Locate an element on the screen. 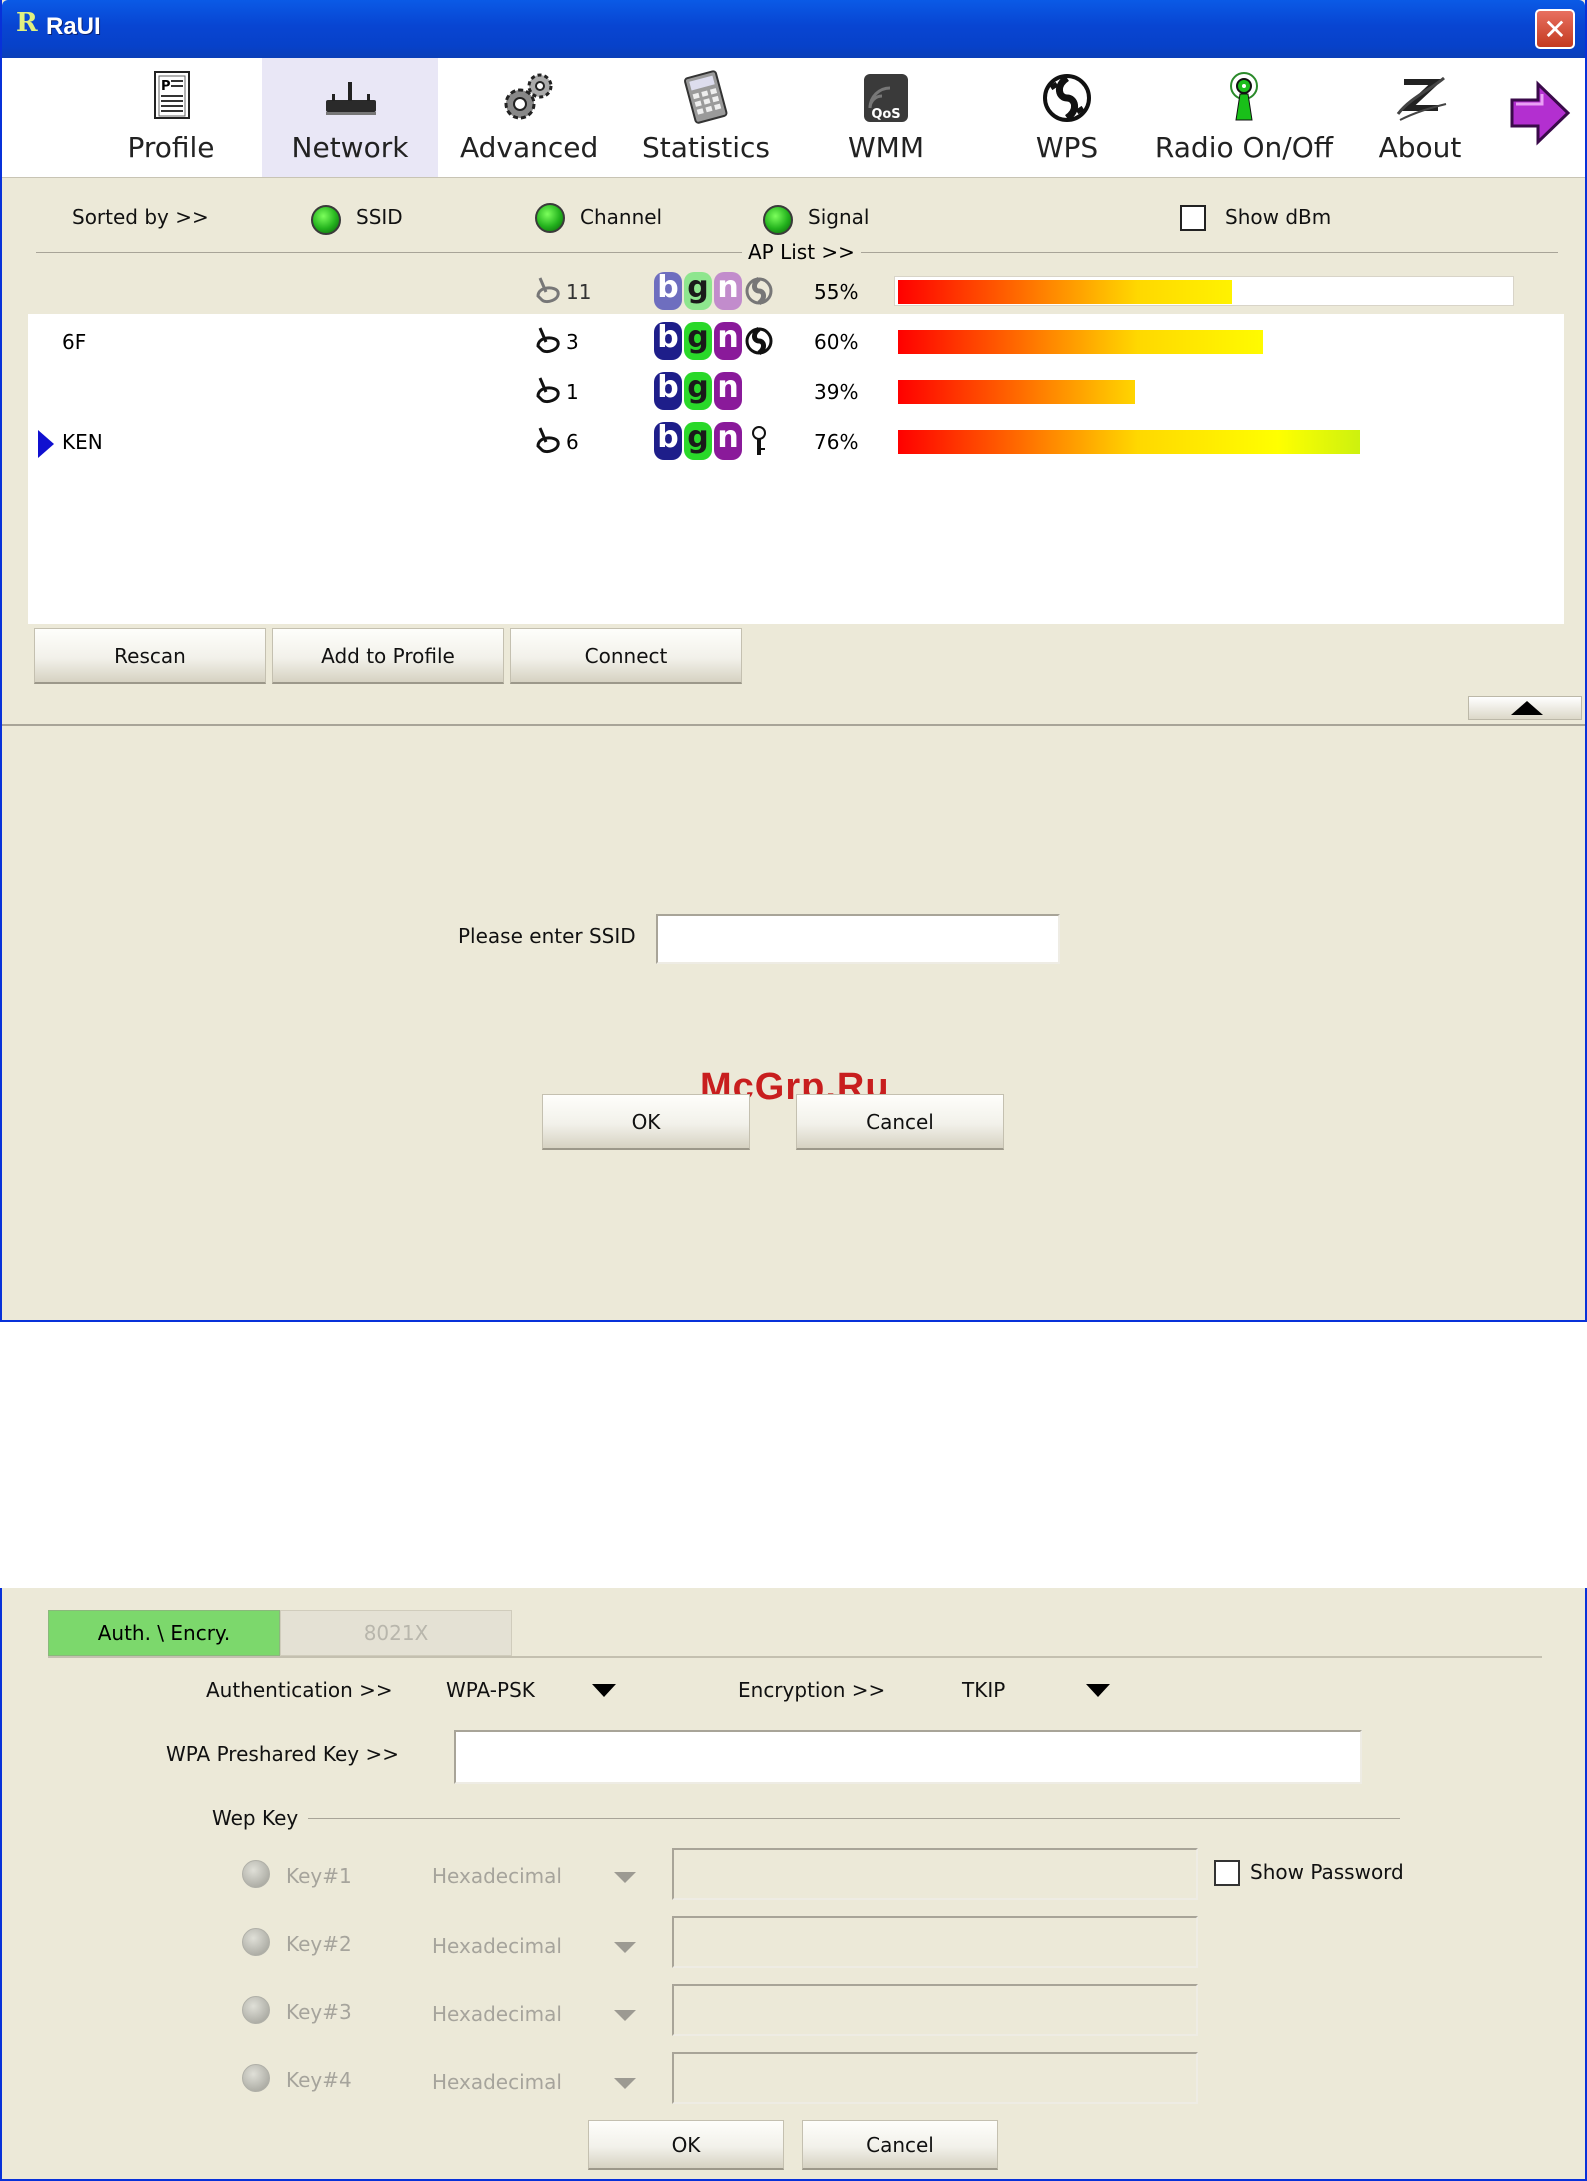 This screenshot has height=2181, width=1587. close-icon: ✕ is located at coordinates (1555, 29).